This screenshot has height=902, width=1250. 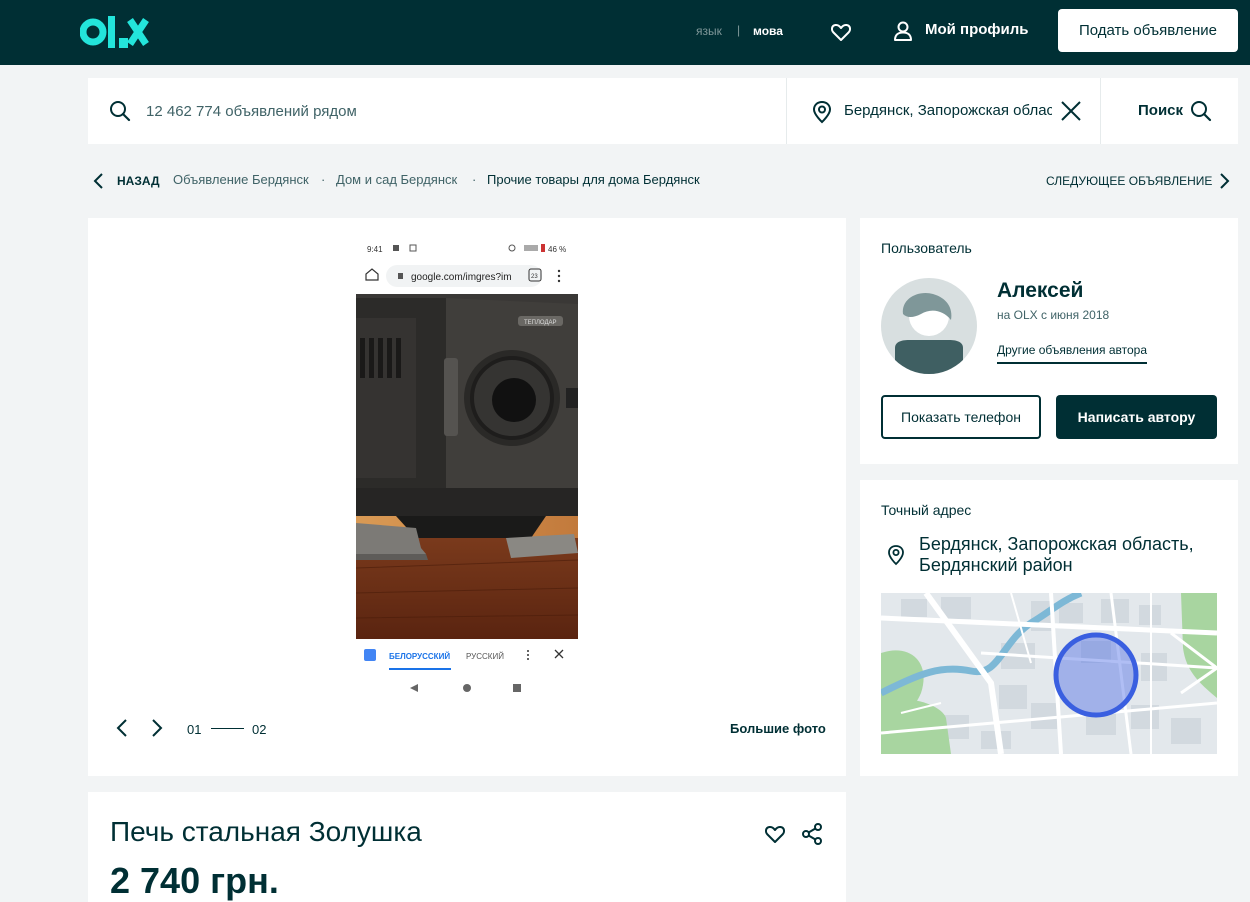 I want to click on location-map, so click(x=1049, y=673).